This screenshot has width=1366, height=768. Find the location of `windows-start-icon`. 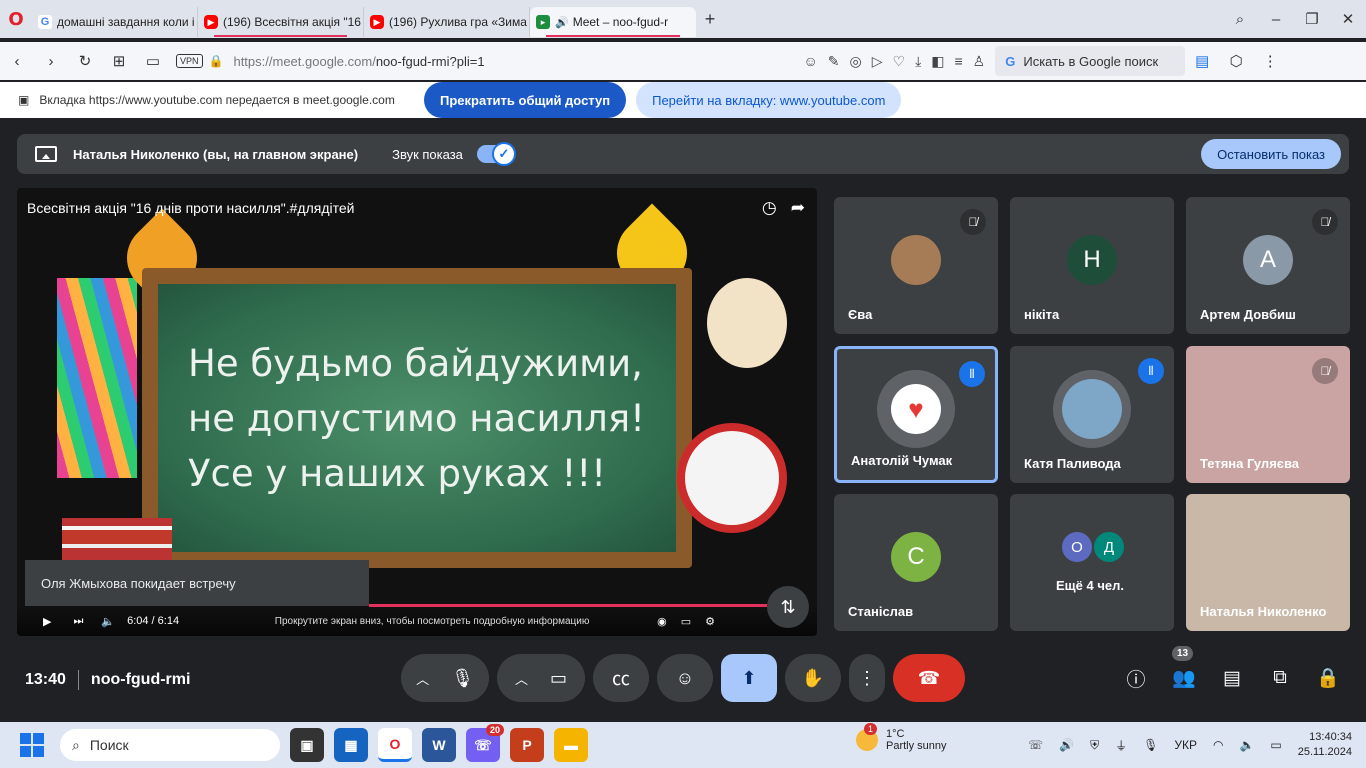

windows-start-icon is located at coordinates (32, 745).